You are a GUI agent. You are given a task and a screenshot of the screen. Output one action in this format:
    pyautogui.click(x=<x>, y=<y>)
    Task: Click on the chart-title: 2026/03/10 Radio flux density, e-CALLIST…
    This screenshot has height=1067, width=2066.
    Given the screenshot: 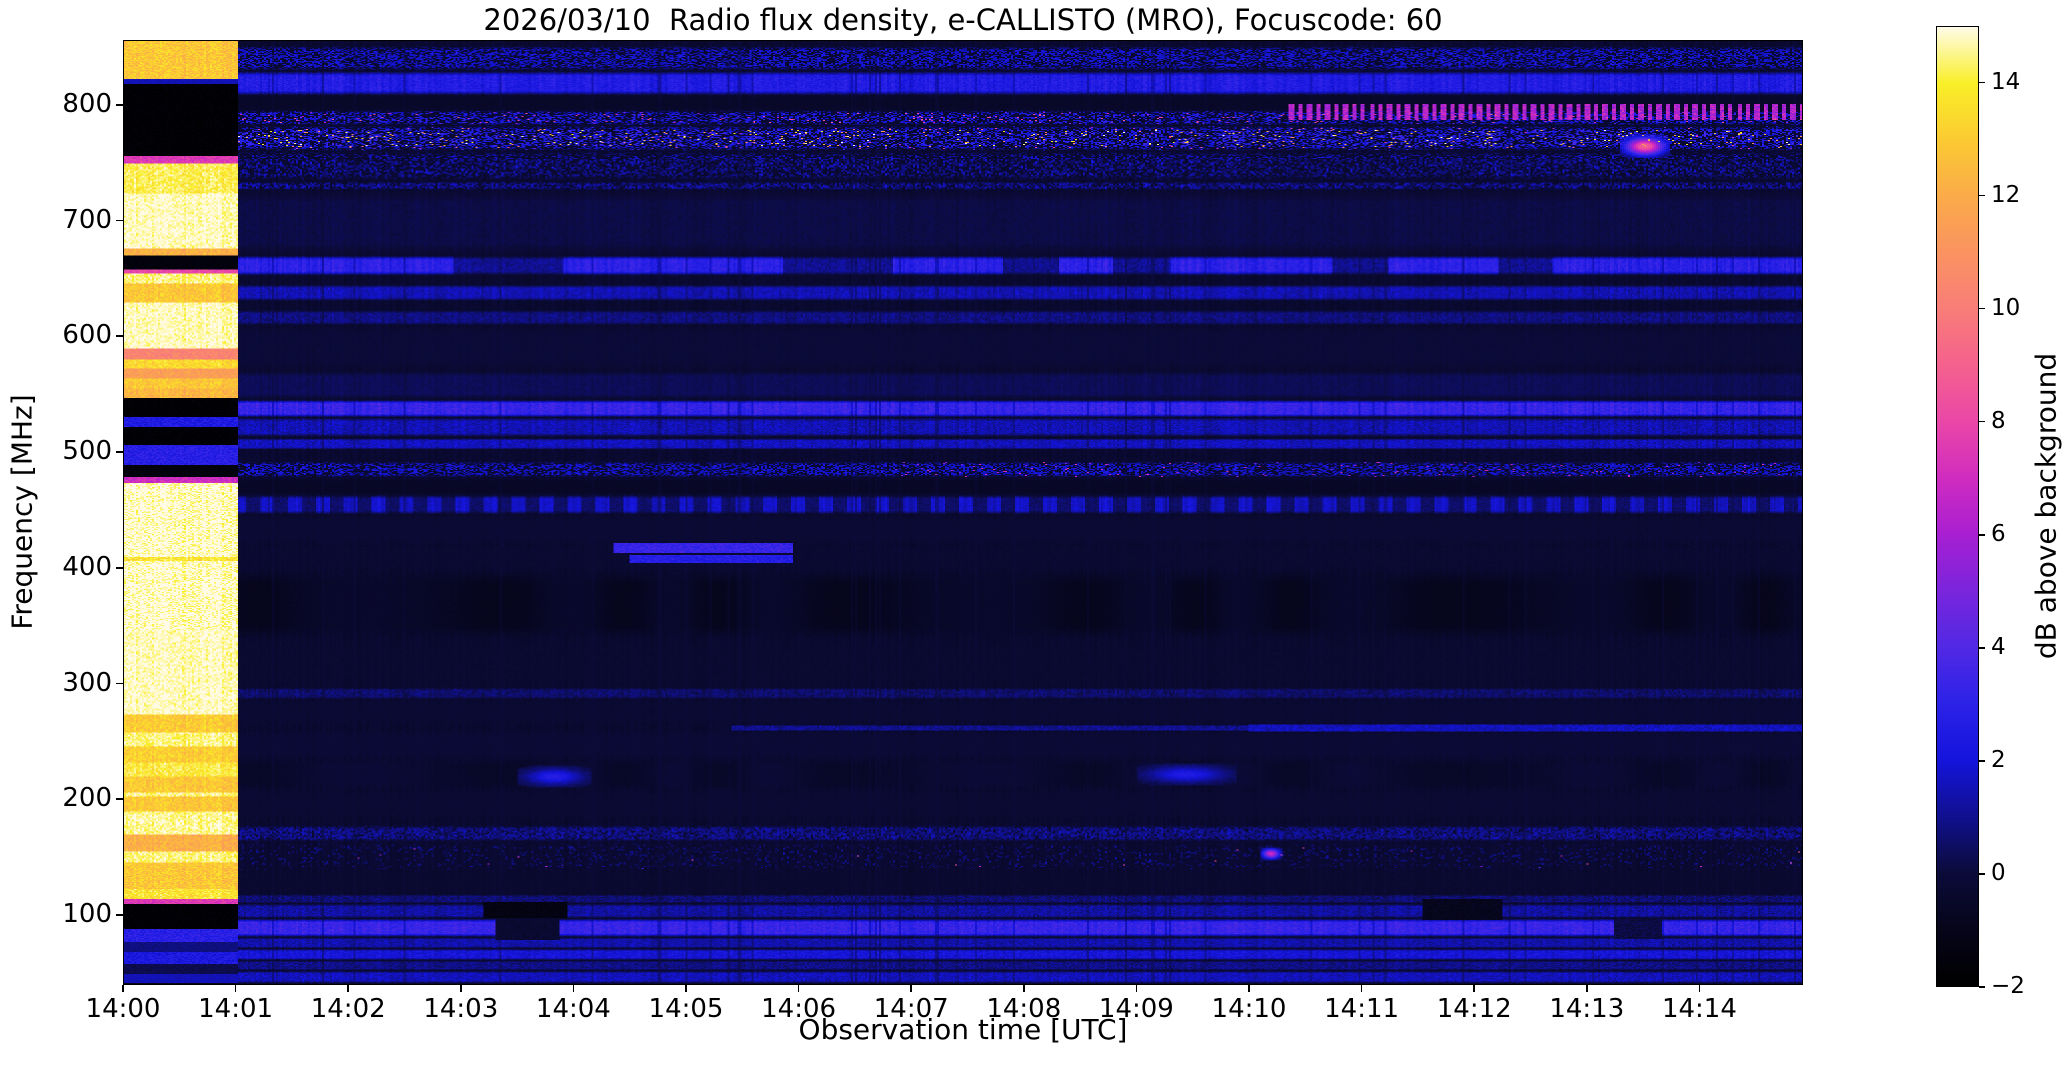 What is the action you would take?
    pyautogui.click(x=963, y=20)
    